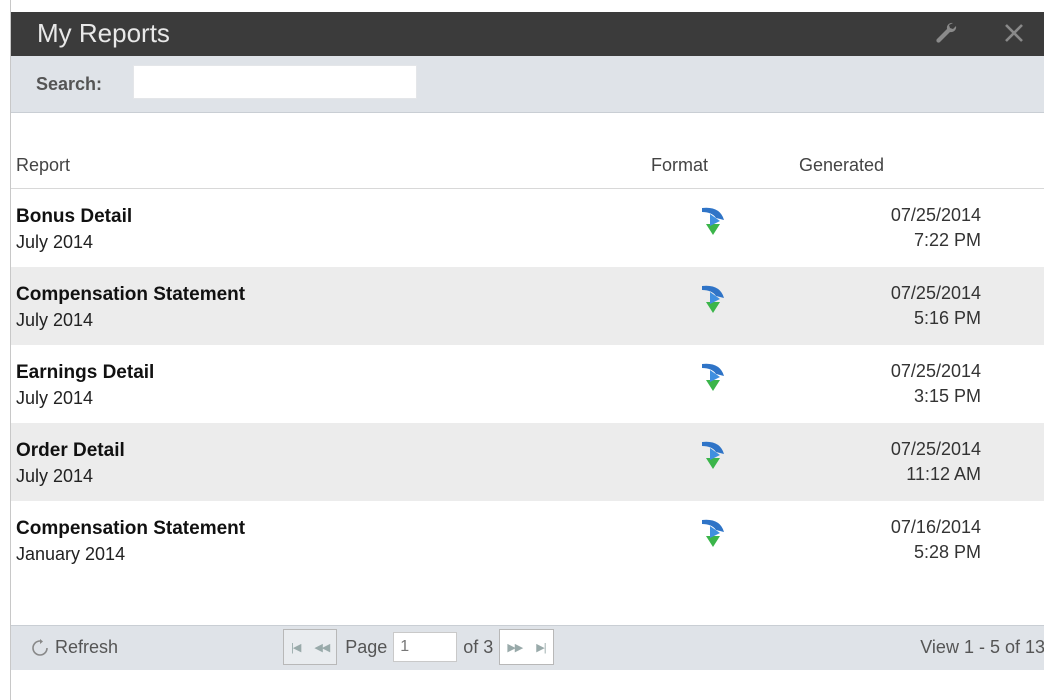 This screenshot has width=1044, height=700. Describe the element at coordinates (1014, 33) in the screenshot. I see `close-icon` at that location.